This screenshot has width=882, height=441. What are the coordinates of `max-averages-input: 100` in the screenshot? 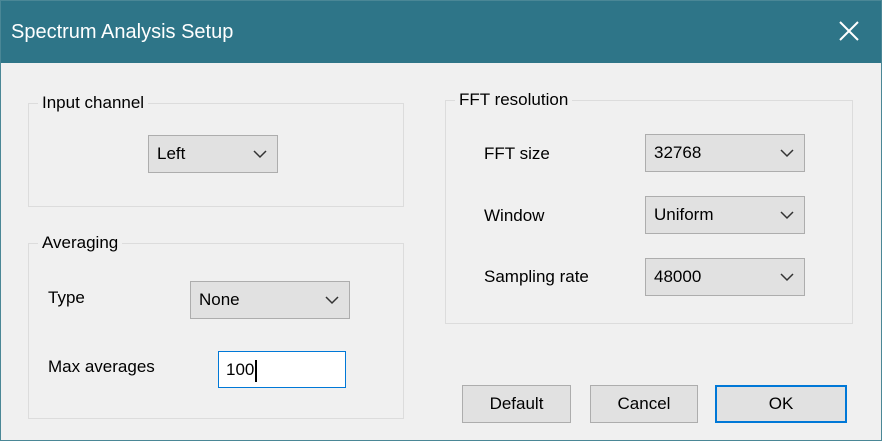 It's located at (282, 369).